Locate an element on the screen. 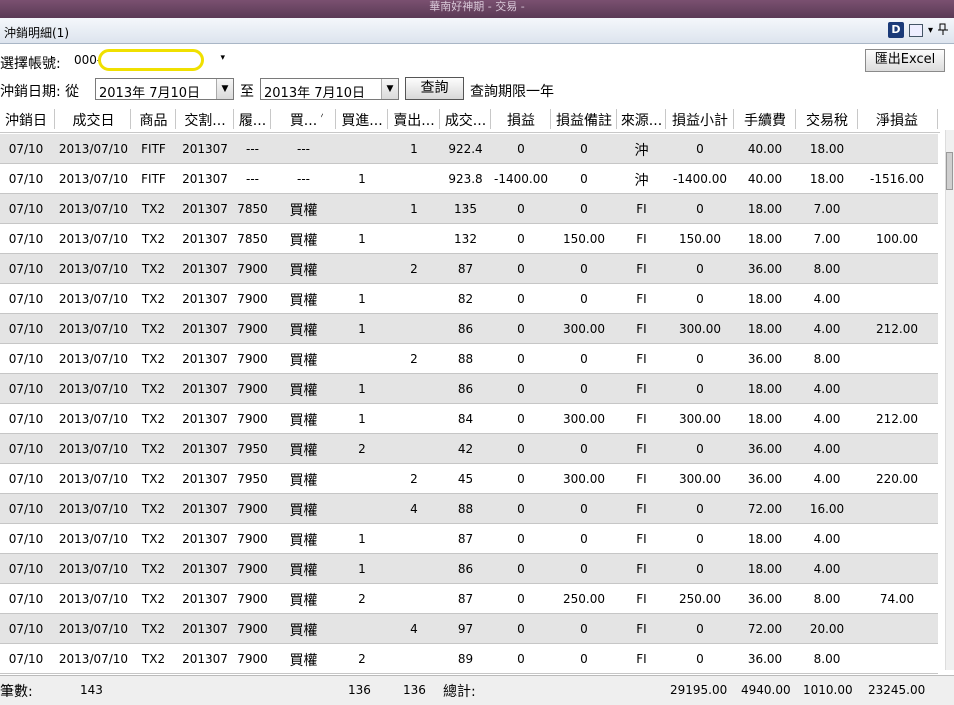 The image size is (954, 705). query-button: 查詢 is located at coordinates (434, 88).